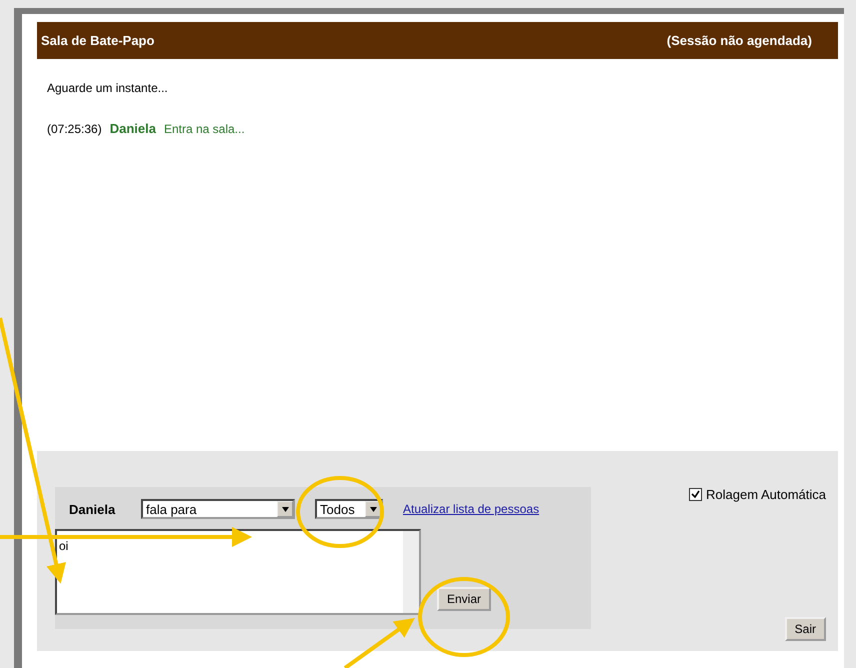 Image resolution: width=856 pixels, height=668 pixels. Describe the element at coordinates (739, 40) in the screenshot. I see `session-status: (Sessão não agendada)` at that location.